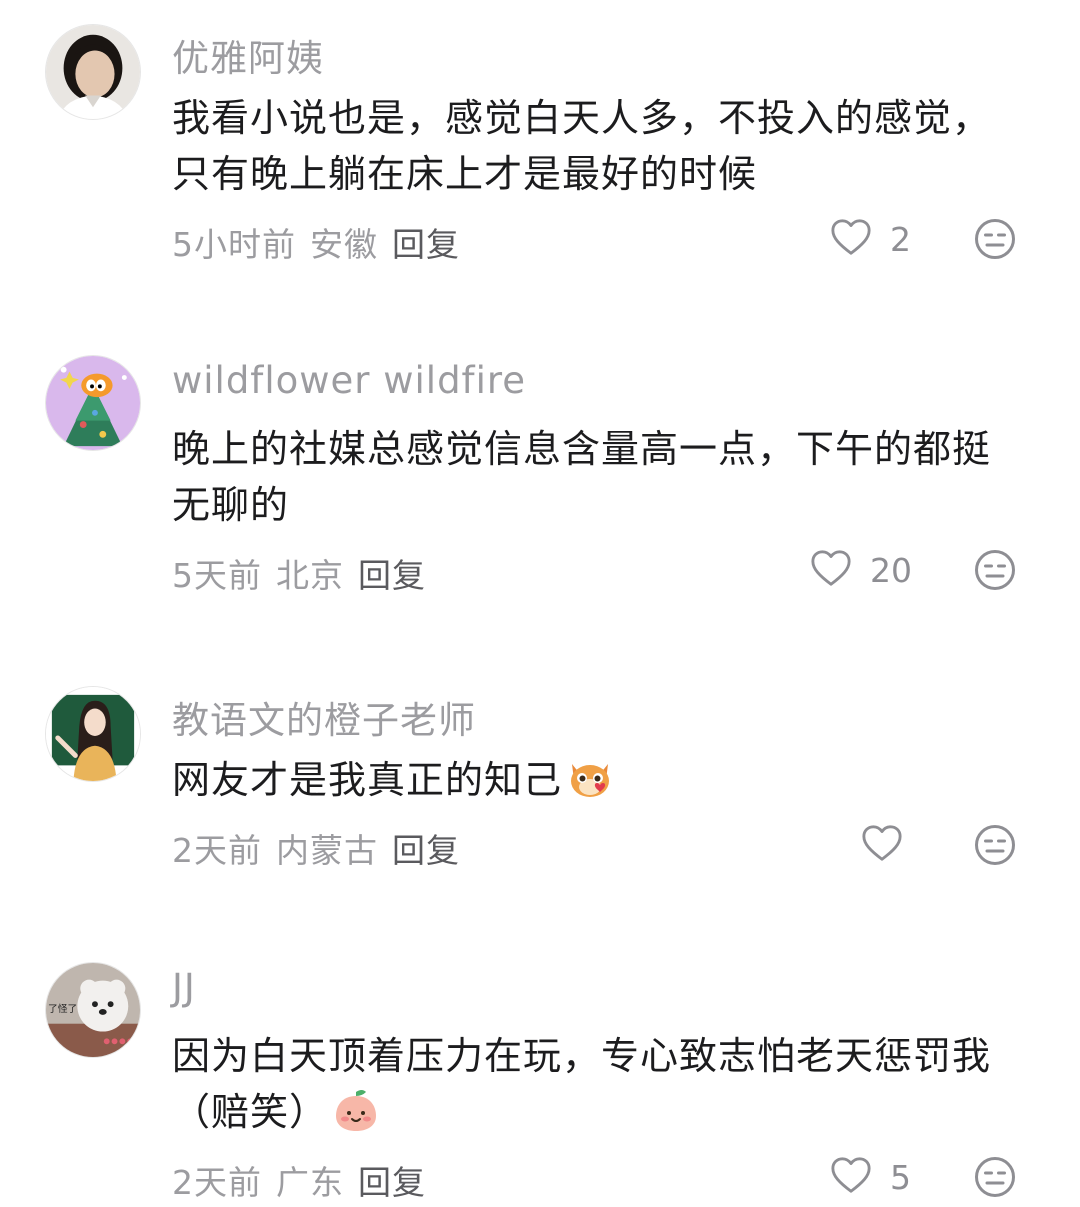 Image resolution: width=1080 pixels, height=1207 pixels. What do you see at coordinates (93, 1010) in the screenshot?
I see `avatar: 了怪了` at bounding box center [93, 1010].